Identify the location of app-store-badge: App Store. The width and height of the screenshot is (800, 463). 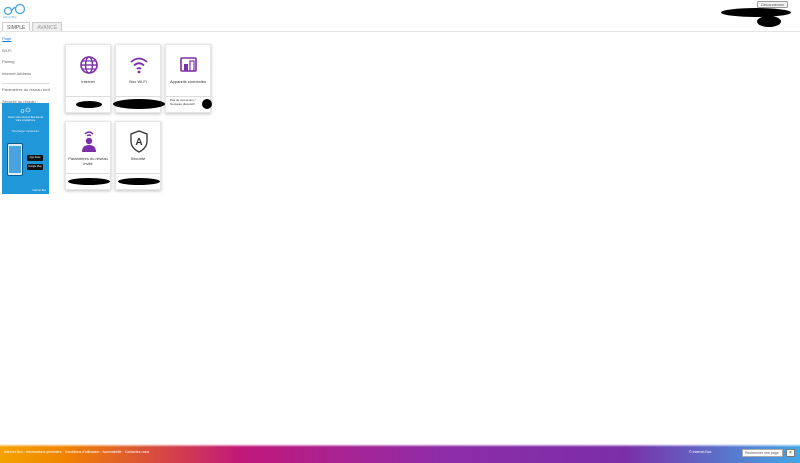
(35, 158).